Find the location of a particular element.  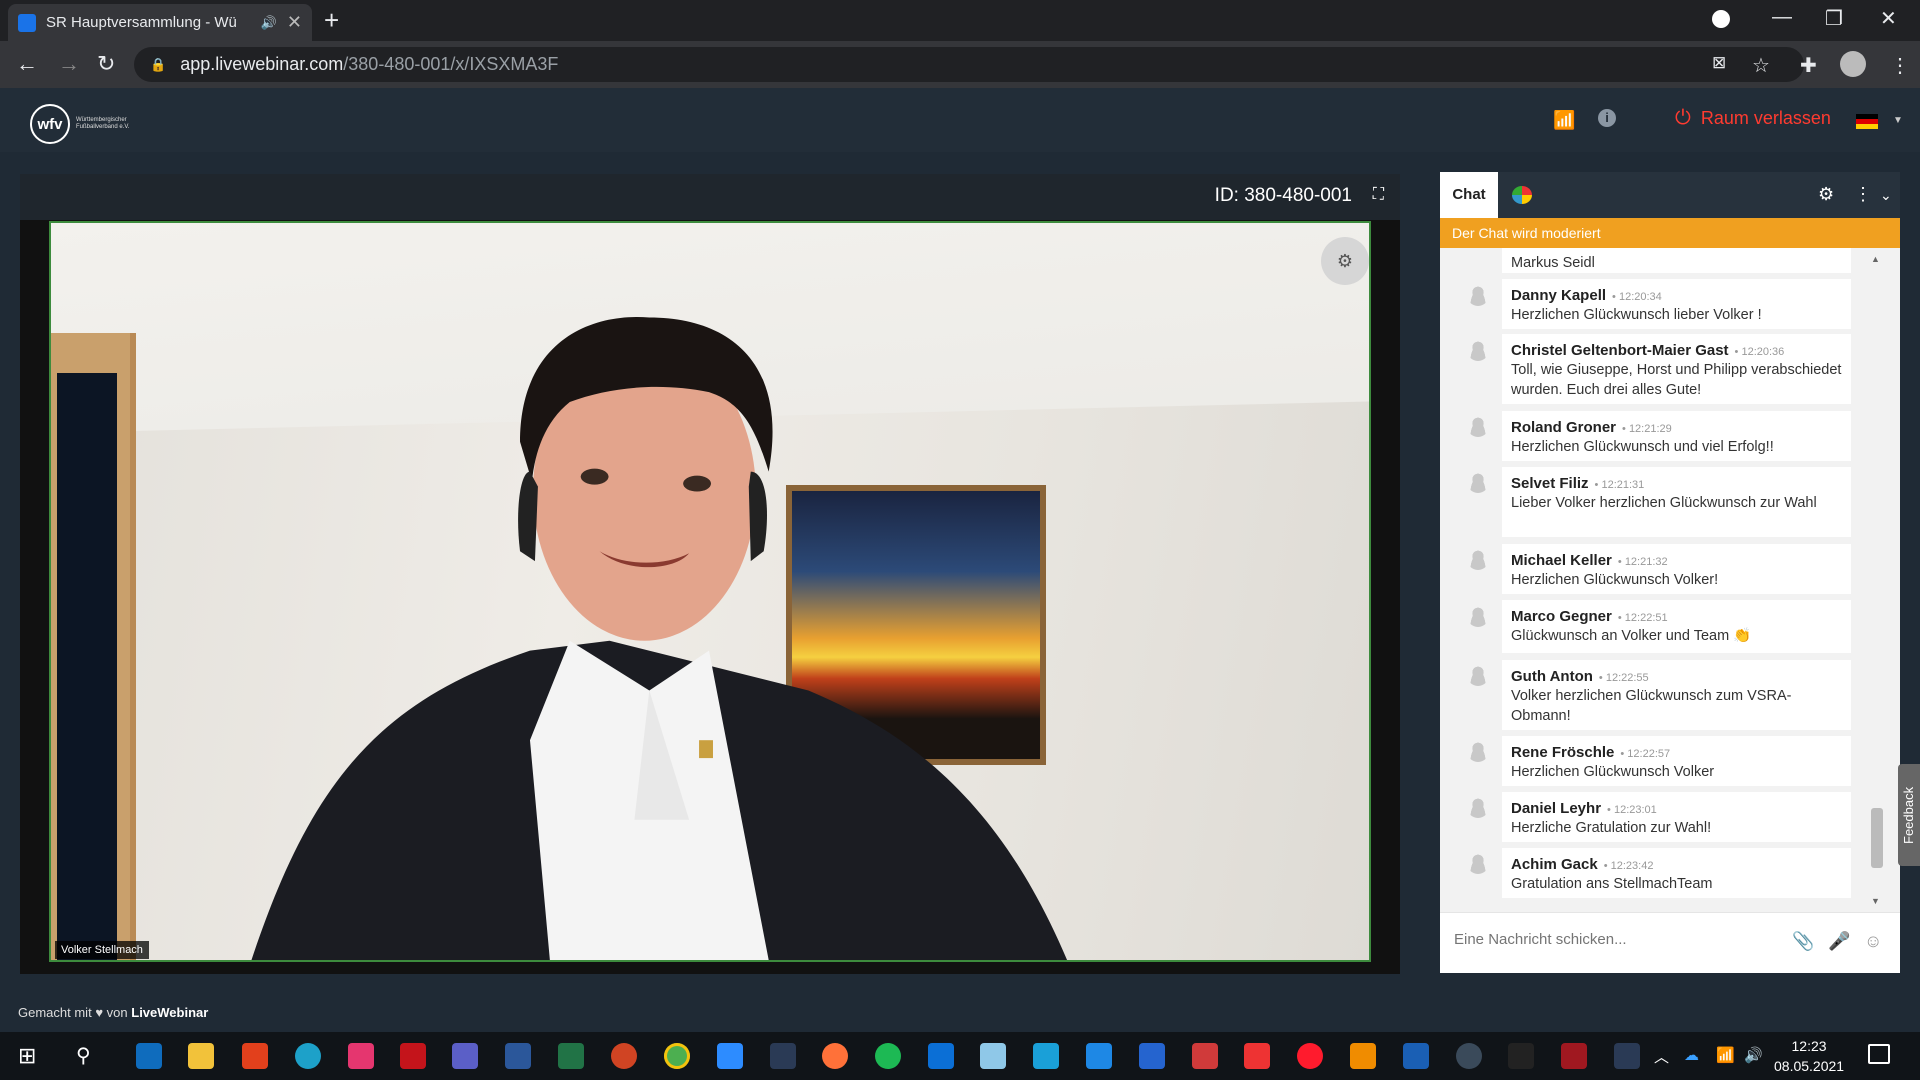

firefox-icon is located at coordinates (835, 1056).